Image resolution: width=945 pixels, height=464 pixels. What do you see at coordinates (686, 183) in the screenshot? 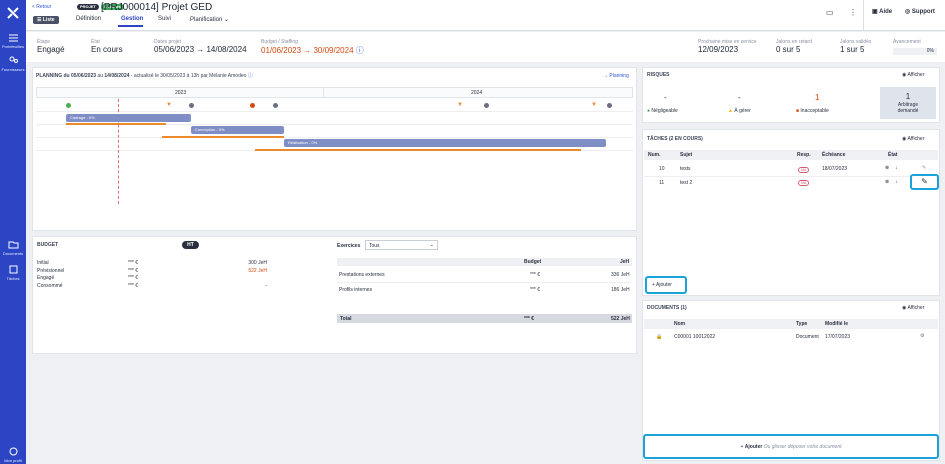
I see `task-sujet: test 2` at bounding box center [686, 183].